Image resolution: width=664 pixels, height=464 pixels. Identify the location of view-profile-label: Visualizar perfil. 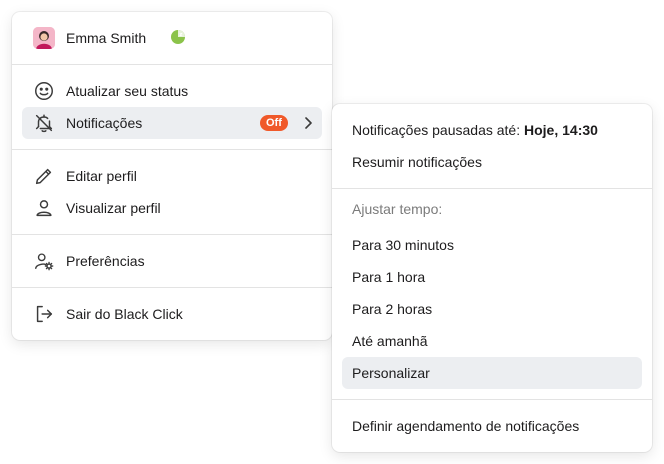
(113, 208).